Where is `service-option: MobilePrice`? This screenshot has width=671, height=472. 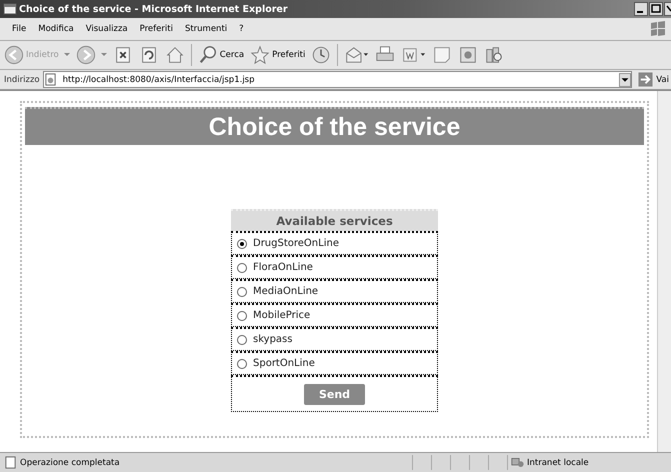 service-option: MobilePrice is located at coordinates (334, 315).